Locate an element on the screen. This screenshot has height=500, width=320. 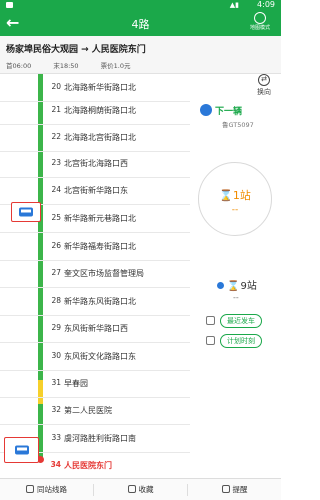
stop-name: 人民医院东门 is located at coordinates (88, 465).